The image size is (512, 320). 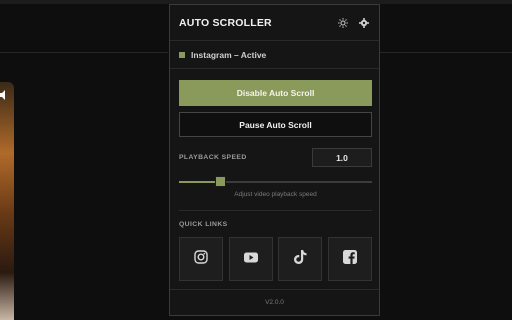 I want to click on speed-slider, so click(x=275, y=181).